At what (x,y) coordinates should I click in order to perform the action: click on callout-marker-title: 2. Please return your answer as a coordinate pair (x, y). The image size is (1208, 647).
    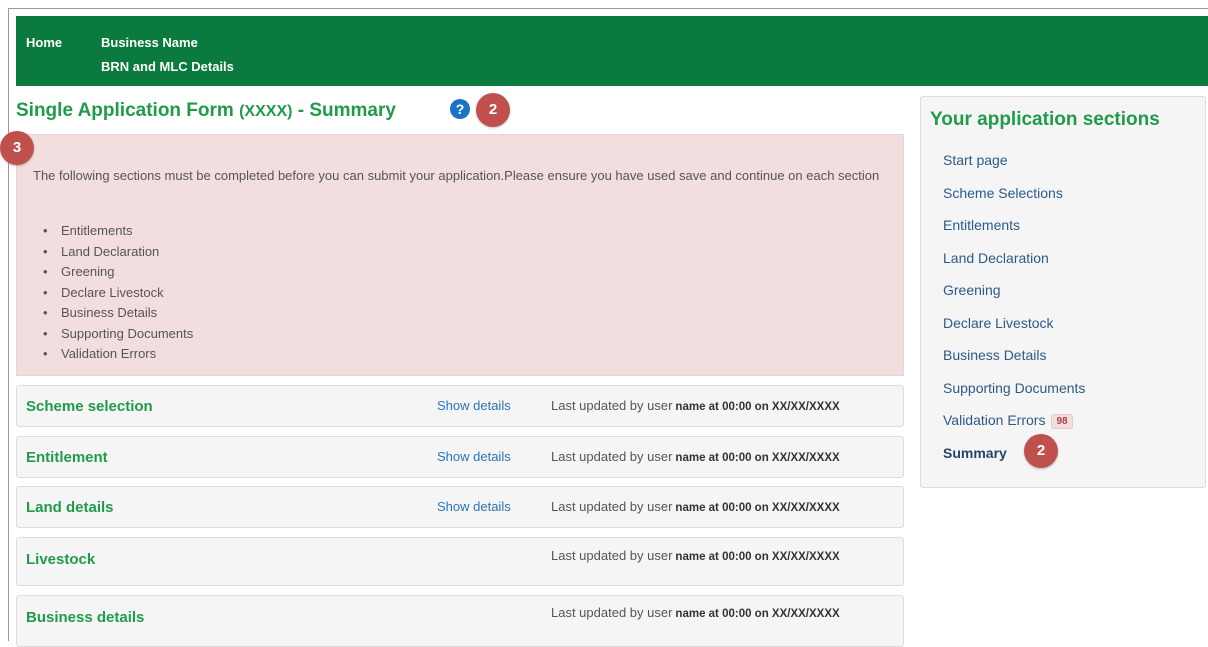
    Looking at the image, I should click on (493, 110).